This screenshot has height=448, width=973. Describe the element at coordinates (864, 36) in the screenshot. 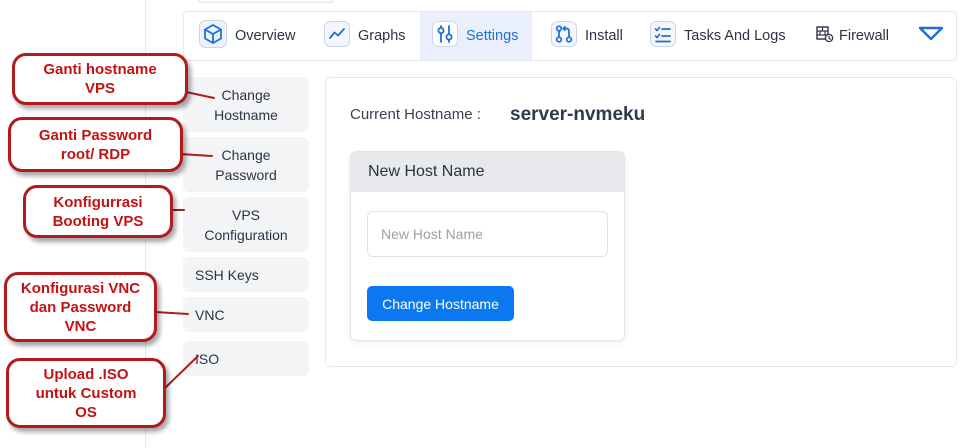

I see `tab-label: Firewall` at that location.